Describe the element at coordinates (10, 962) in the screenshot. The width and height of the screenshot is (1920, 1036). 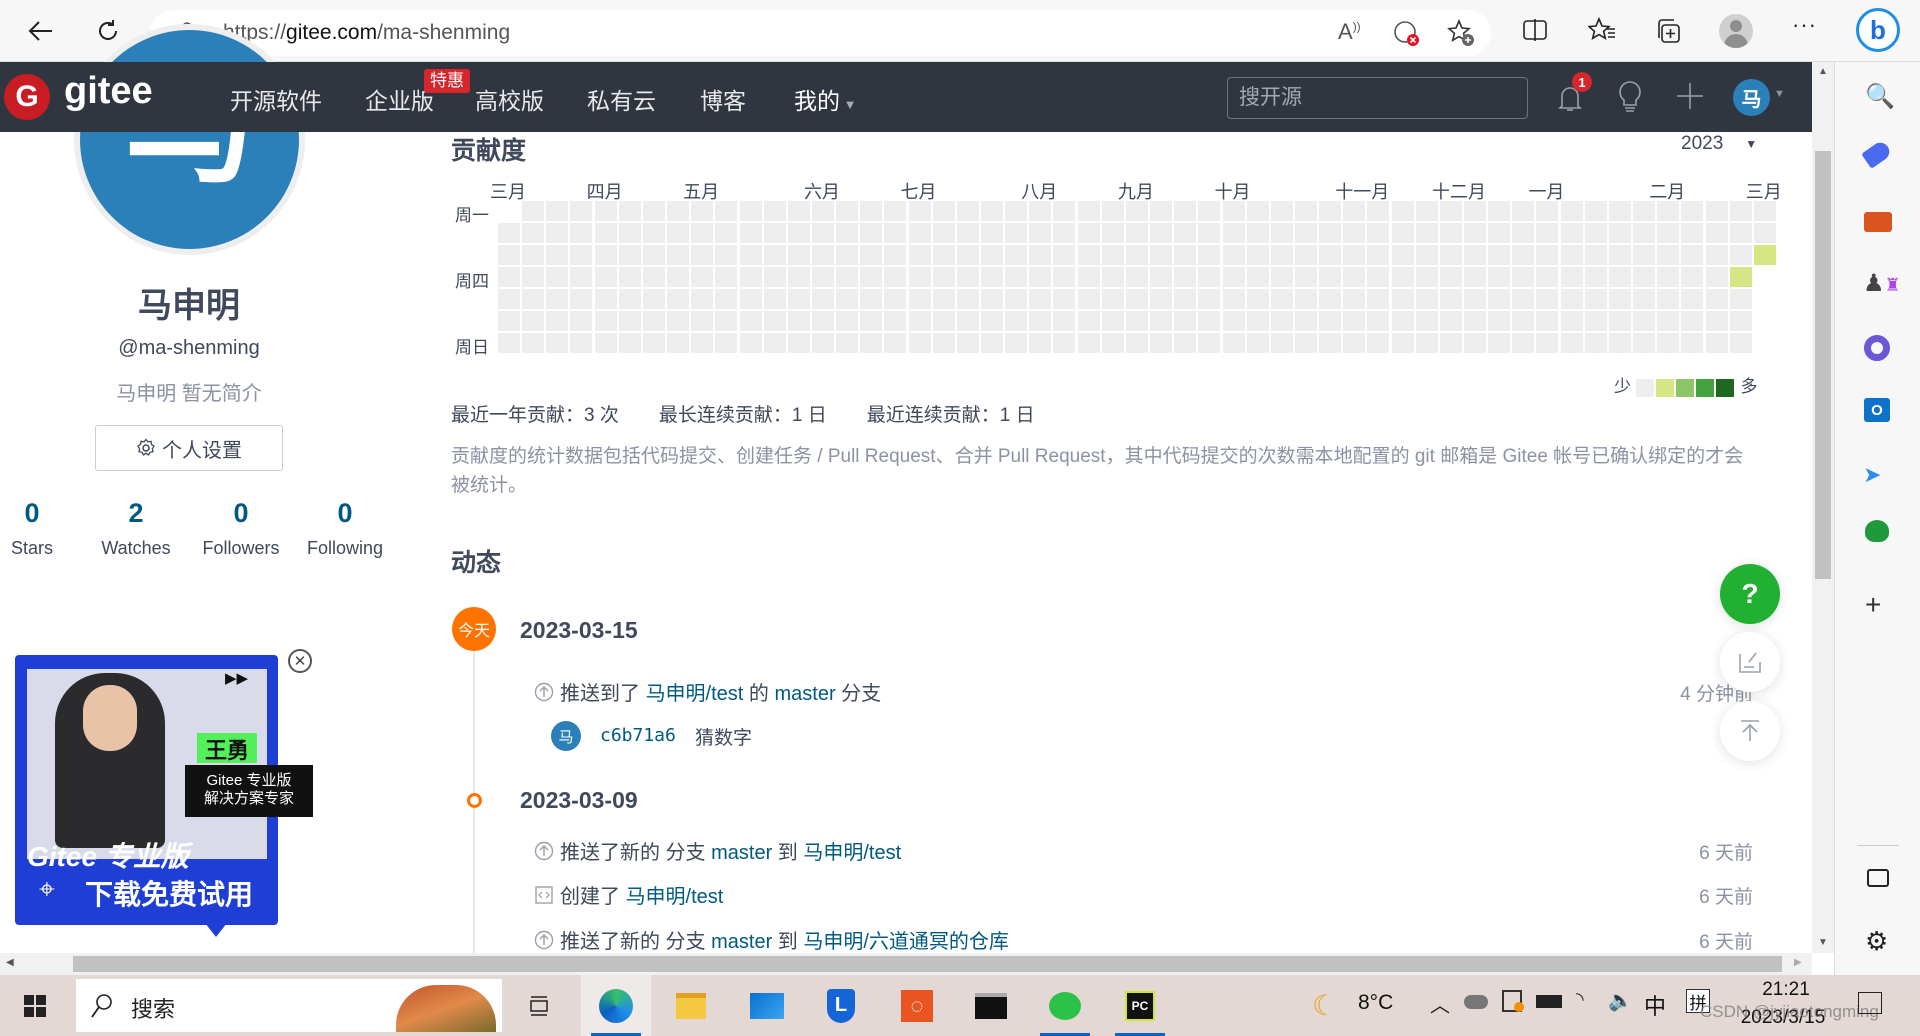
I see `scroll-left-icon: ◀` at that location.